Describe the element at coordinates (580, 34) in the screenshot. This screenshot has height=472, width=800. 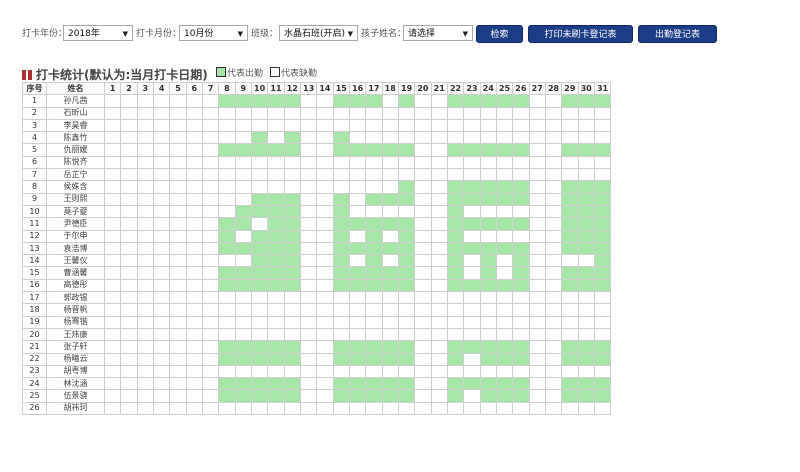
I see `print-unswiped-button: 打印未刷卡登记表` at that location.